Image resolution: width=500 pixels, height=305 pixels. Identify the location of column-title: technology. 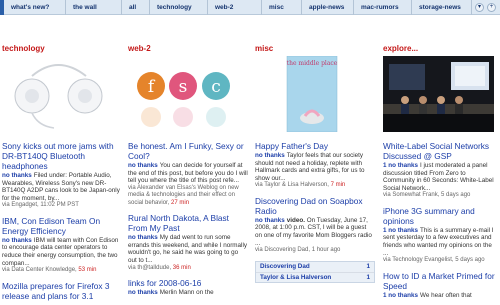
(62, 50).